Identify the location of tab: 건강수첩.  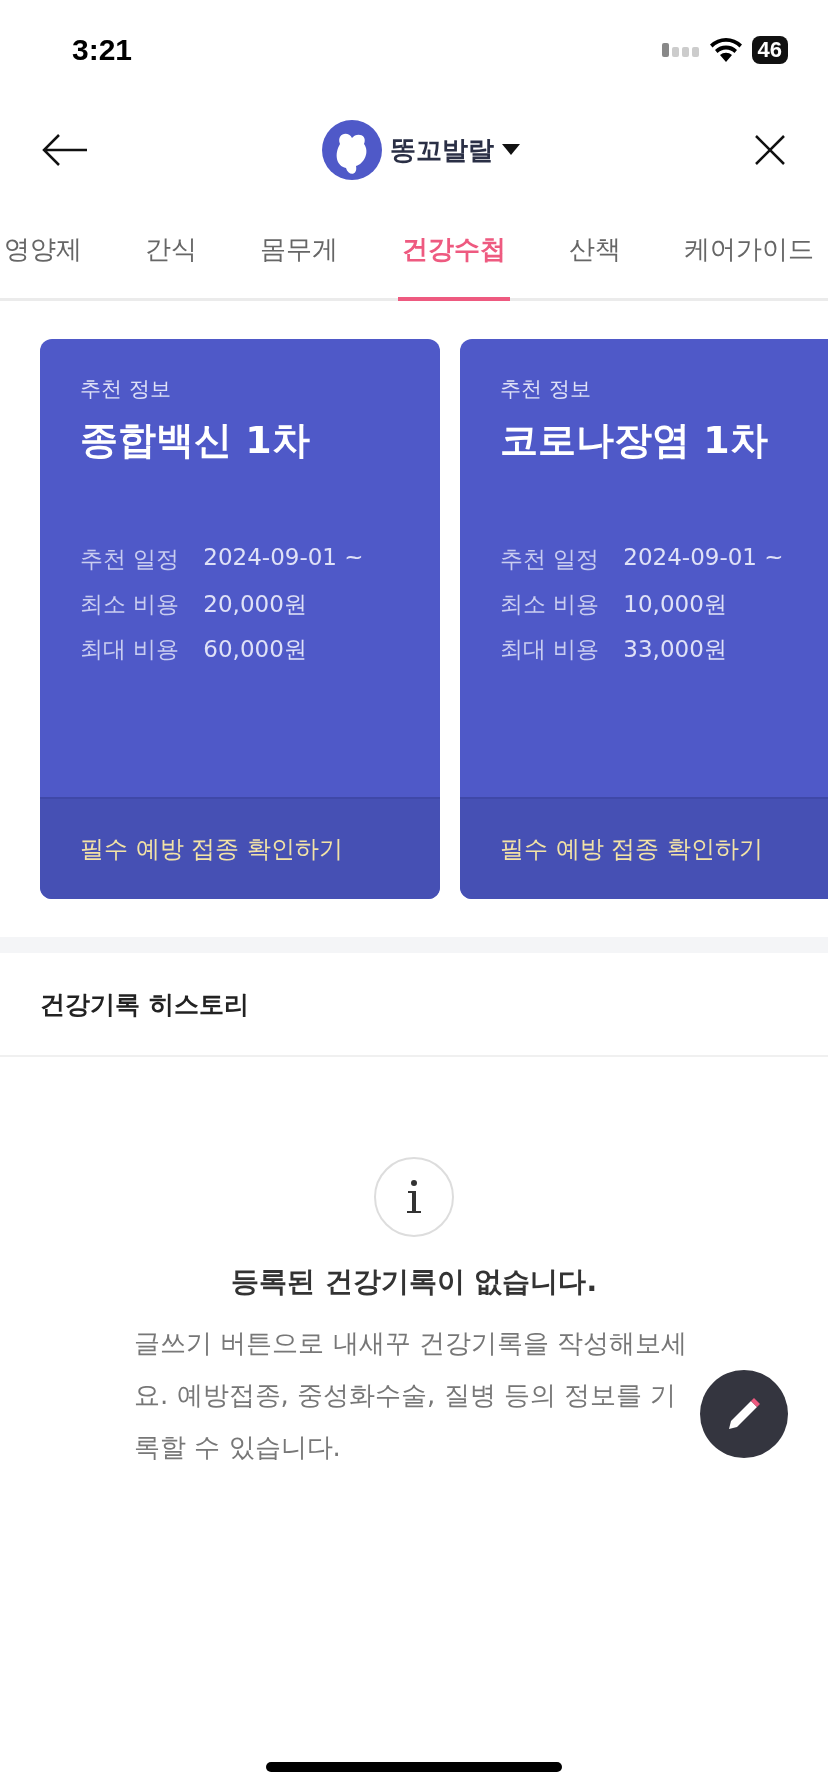
(453, 251).